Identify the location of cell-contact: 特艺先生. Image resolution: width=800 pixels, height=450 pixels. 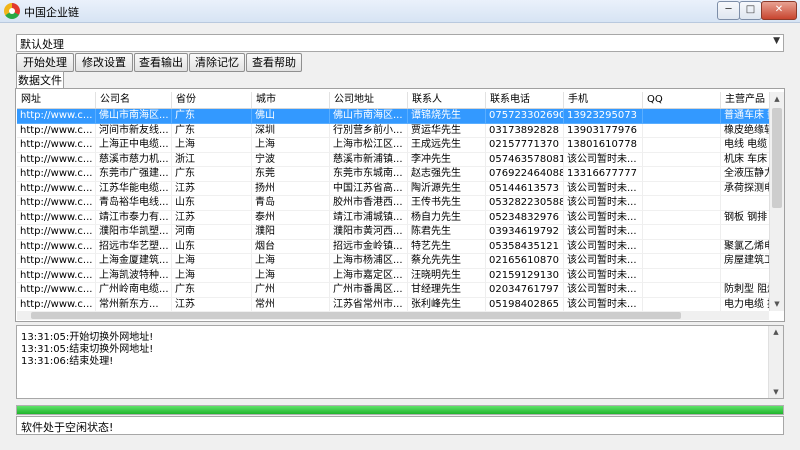
(447, 246).